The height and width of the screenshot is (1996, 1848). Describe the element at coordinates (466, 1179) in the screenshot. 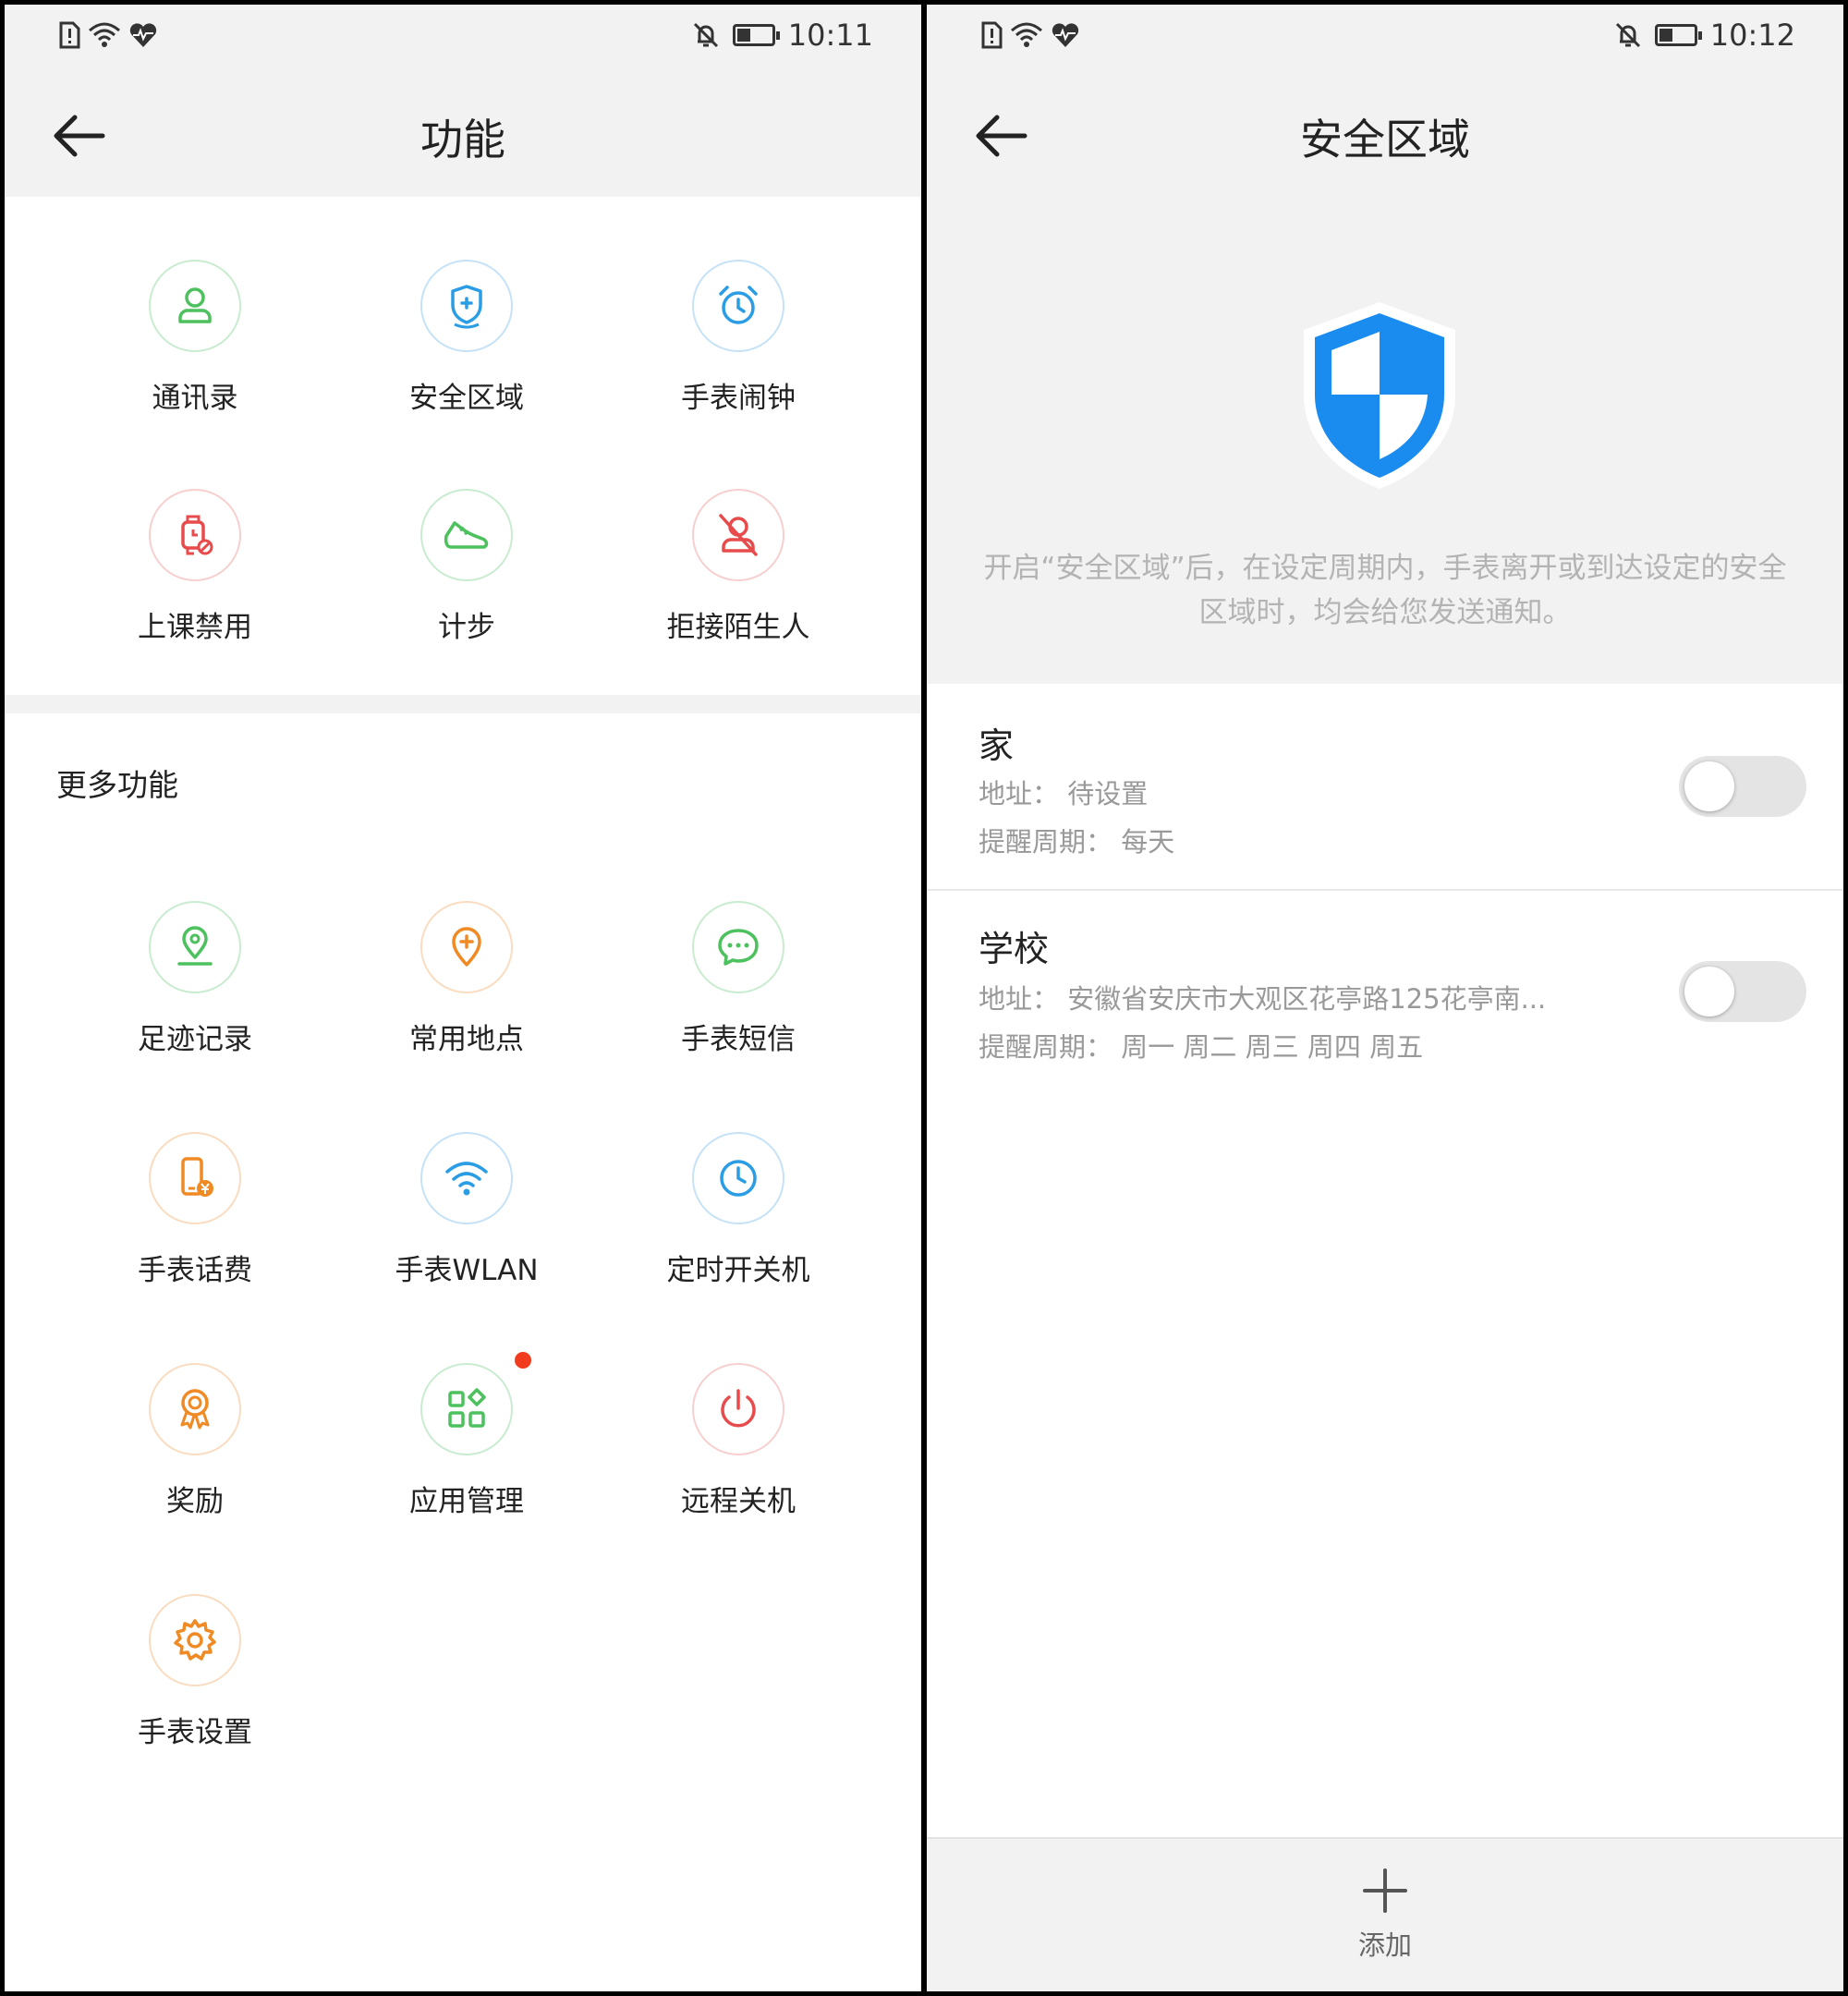

I see `wifi-icon` at that location.